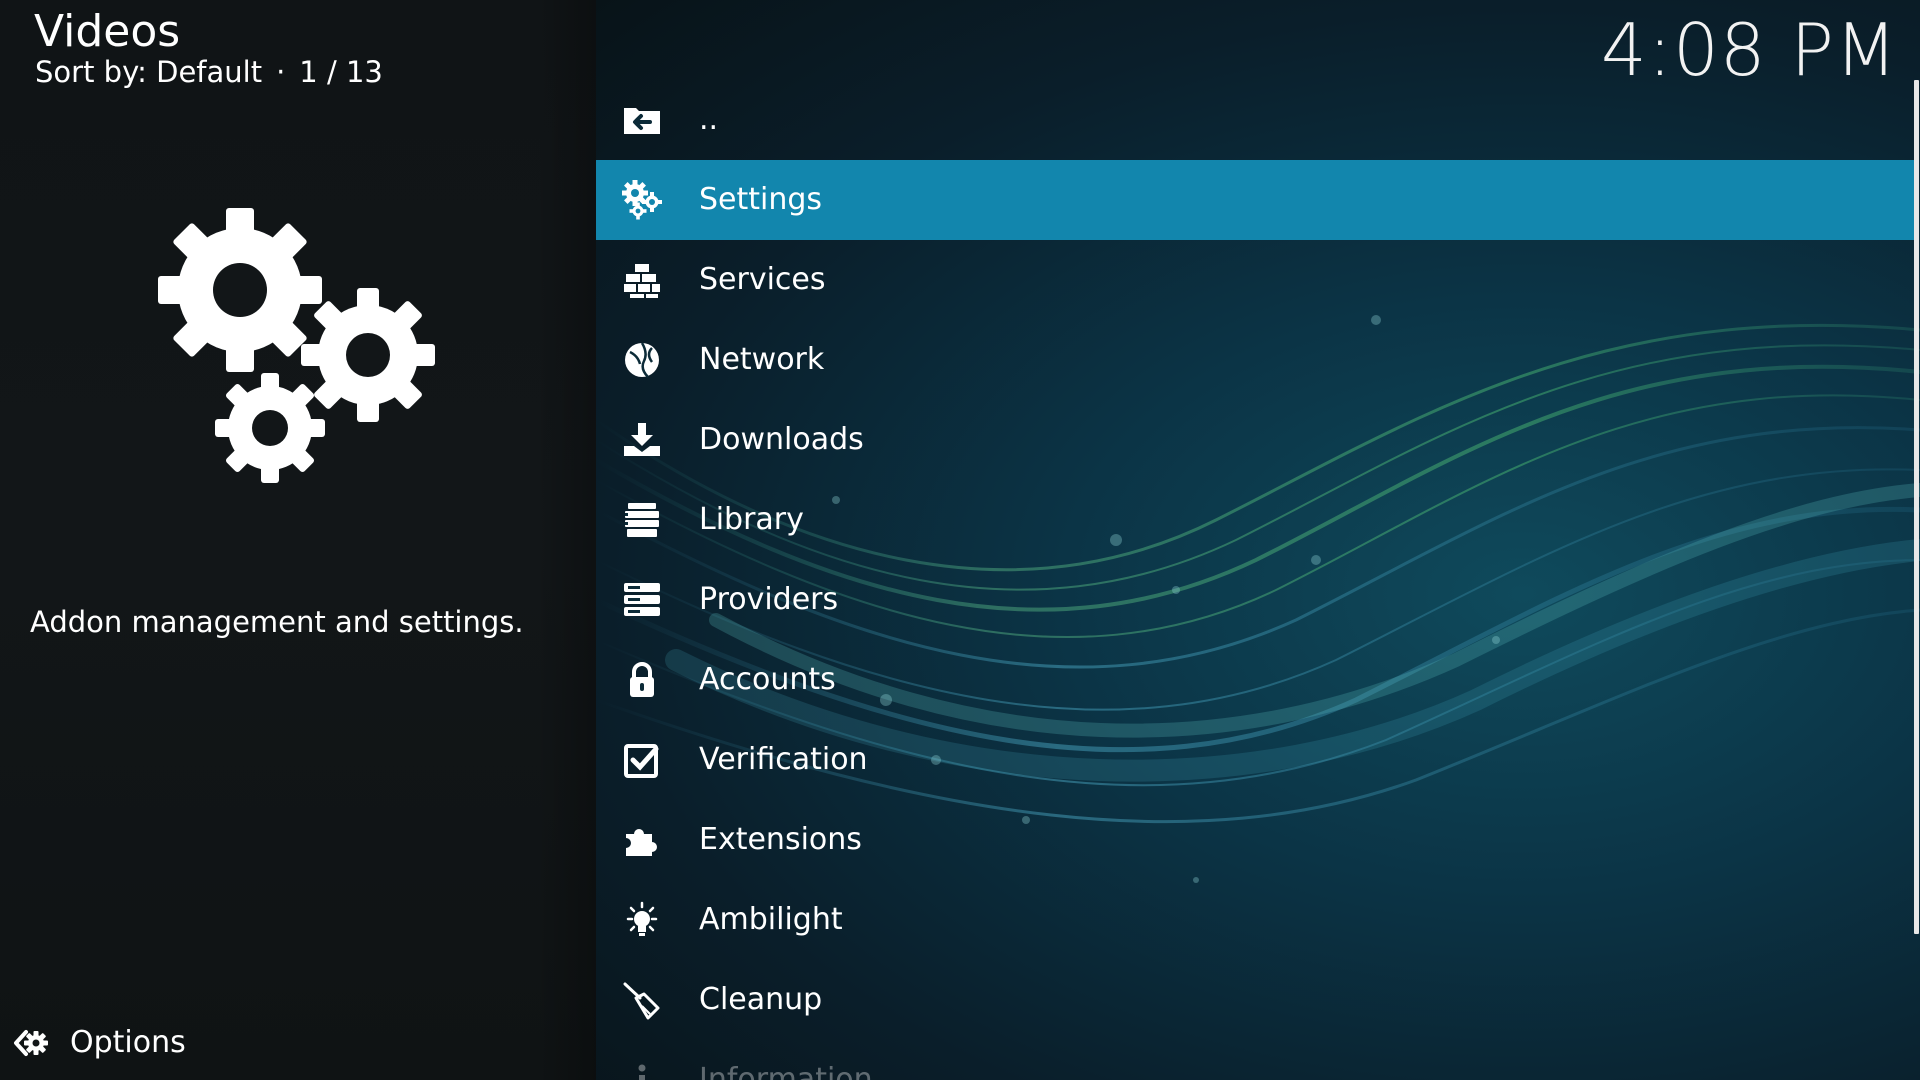 The width and height of the screenshot is (1920, 1080). Describe the element at coordinates (783, 759) in the screenshot. I see `list-item-label: Verification` at that location.